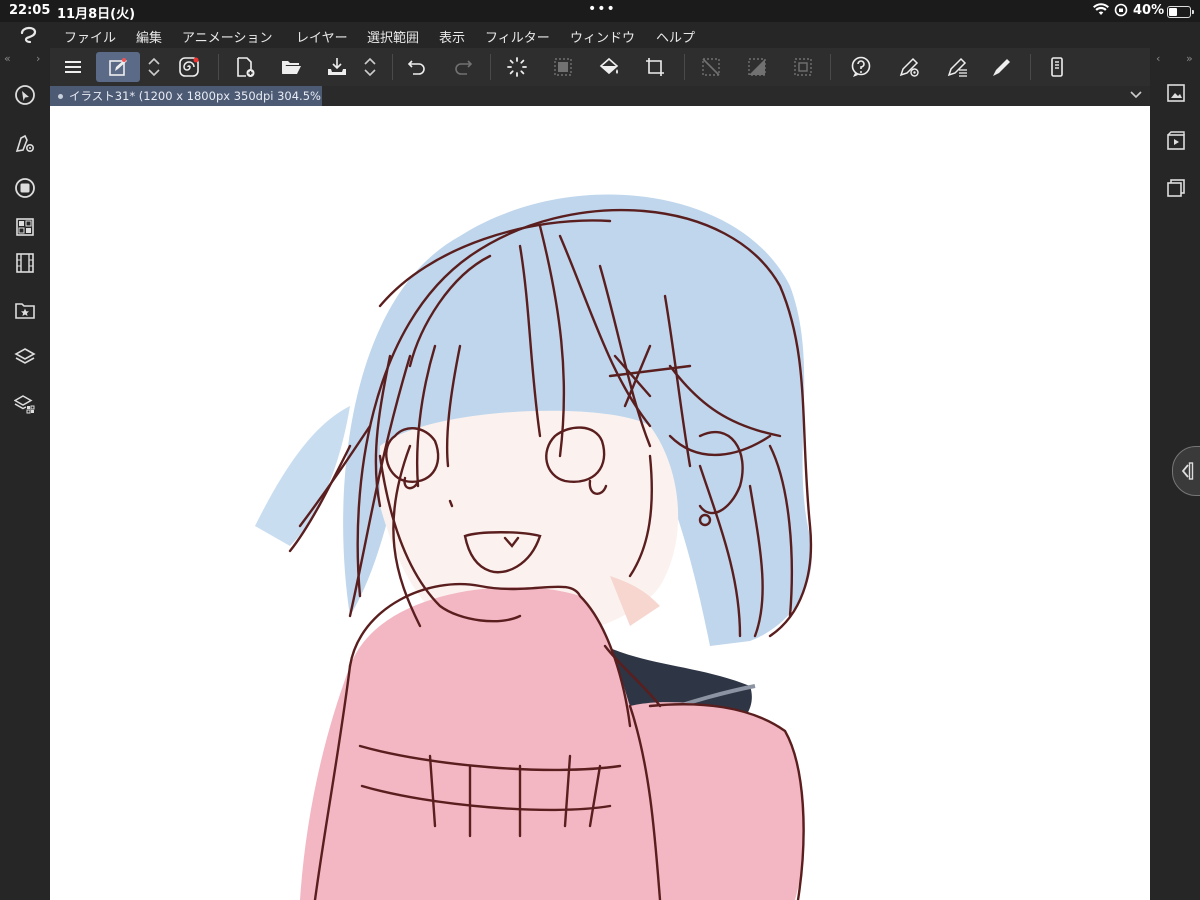 This screenshot has height=900, width=1200. What do you see at coordinates (861, 67) in the screenshot?
I see `help-icon` at bounding box center [861, 67].